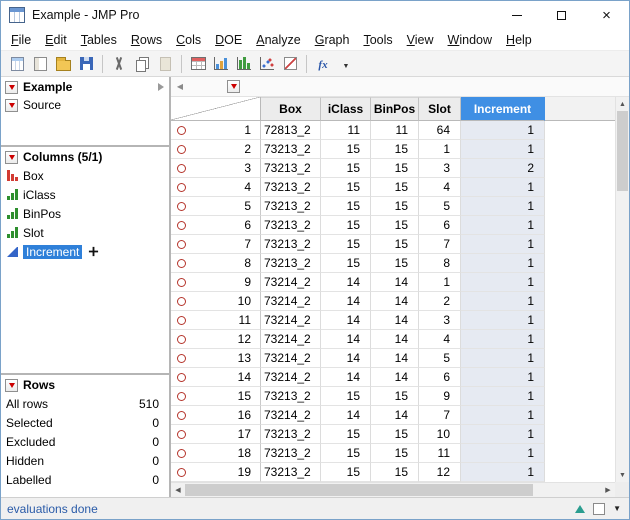 Image resolution: width=630 pixels, height=520 pixels. Describe the element at coordinates (503, 168) in the screenshot. I see `cell-increment: 2` at that location.